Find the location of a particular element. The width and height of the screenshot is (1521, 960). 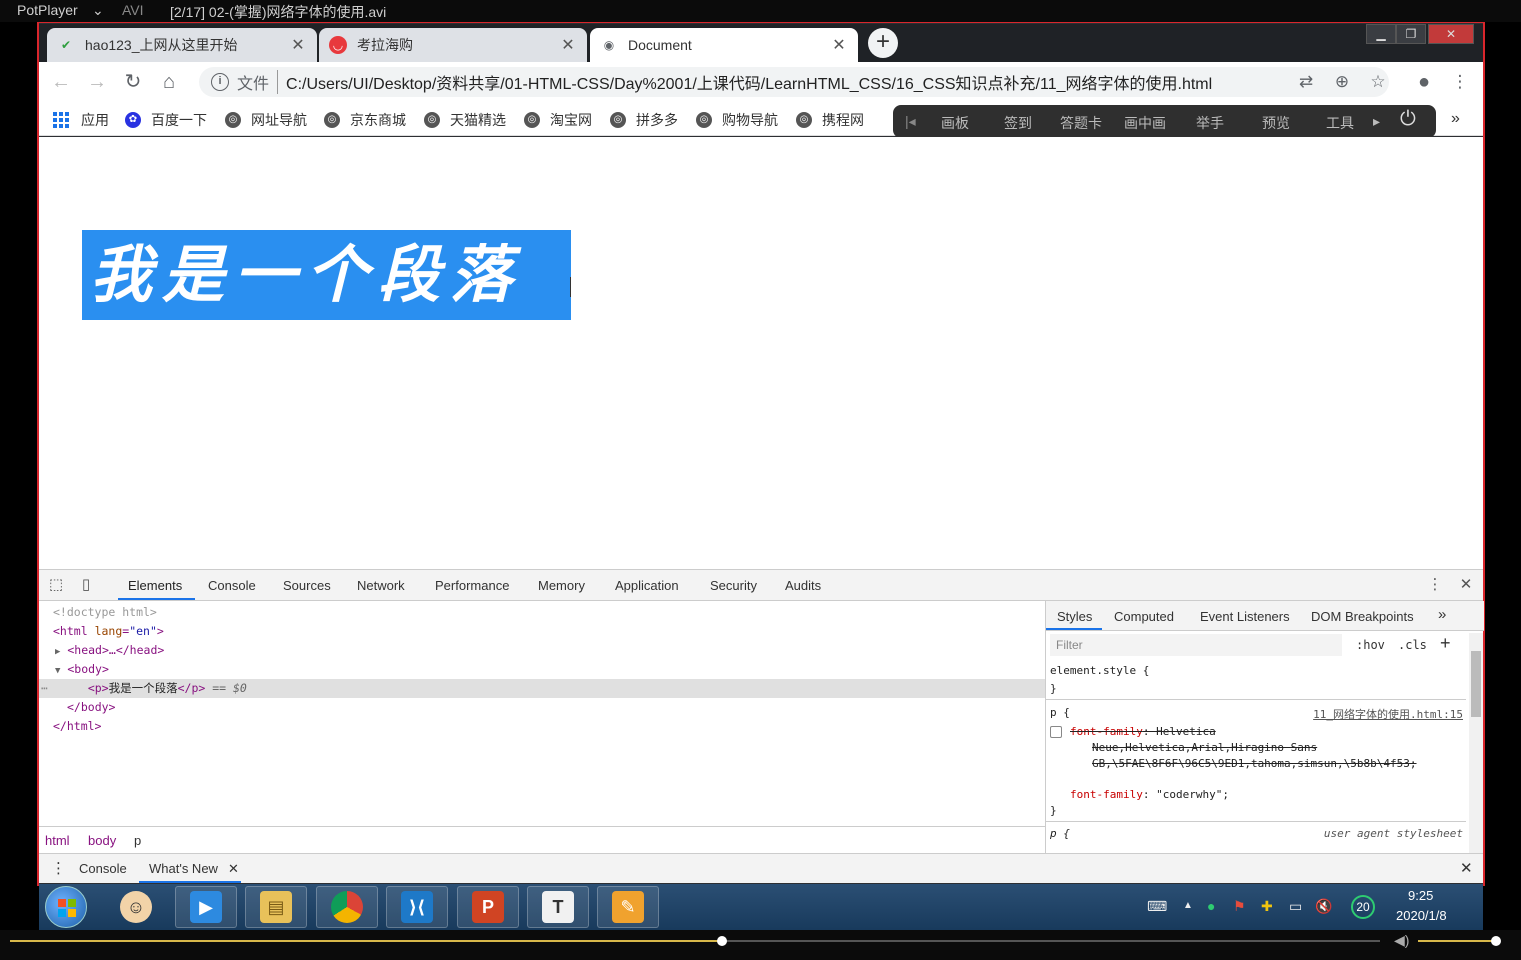

volume-muted-icon: 🔇 is located at coordinates (1323, 906).